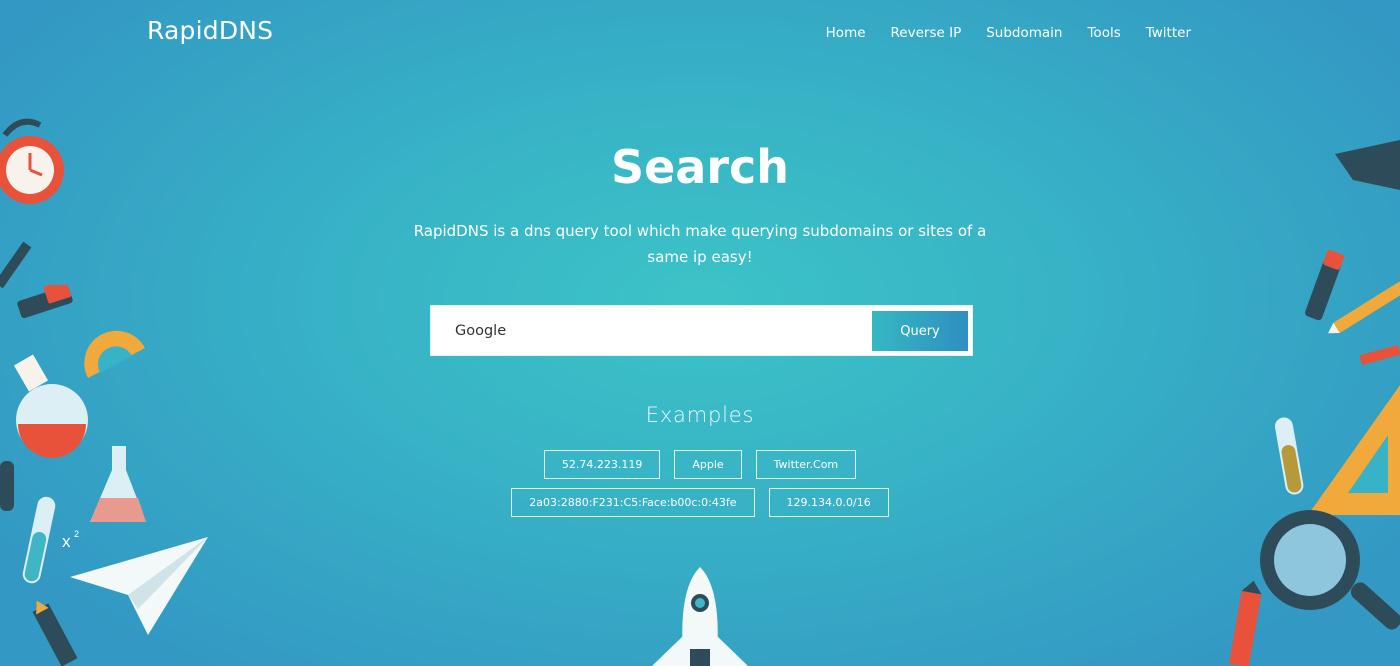 This screenshot has height=666, width=1400. Describe the element at coordinates (846, 33) in the screenshot. I see `nav-home: Home` at that location.